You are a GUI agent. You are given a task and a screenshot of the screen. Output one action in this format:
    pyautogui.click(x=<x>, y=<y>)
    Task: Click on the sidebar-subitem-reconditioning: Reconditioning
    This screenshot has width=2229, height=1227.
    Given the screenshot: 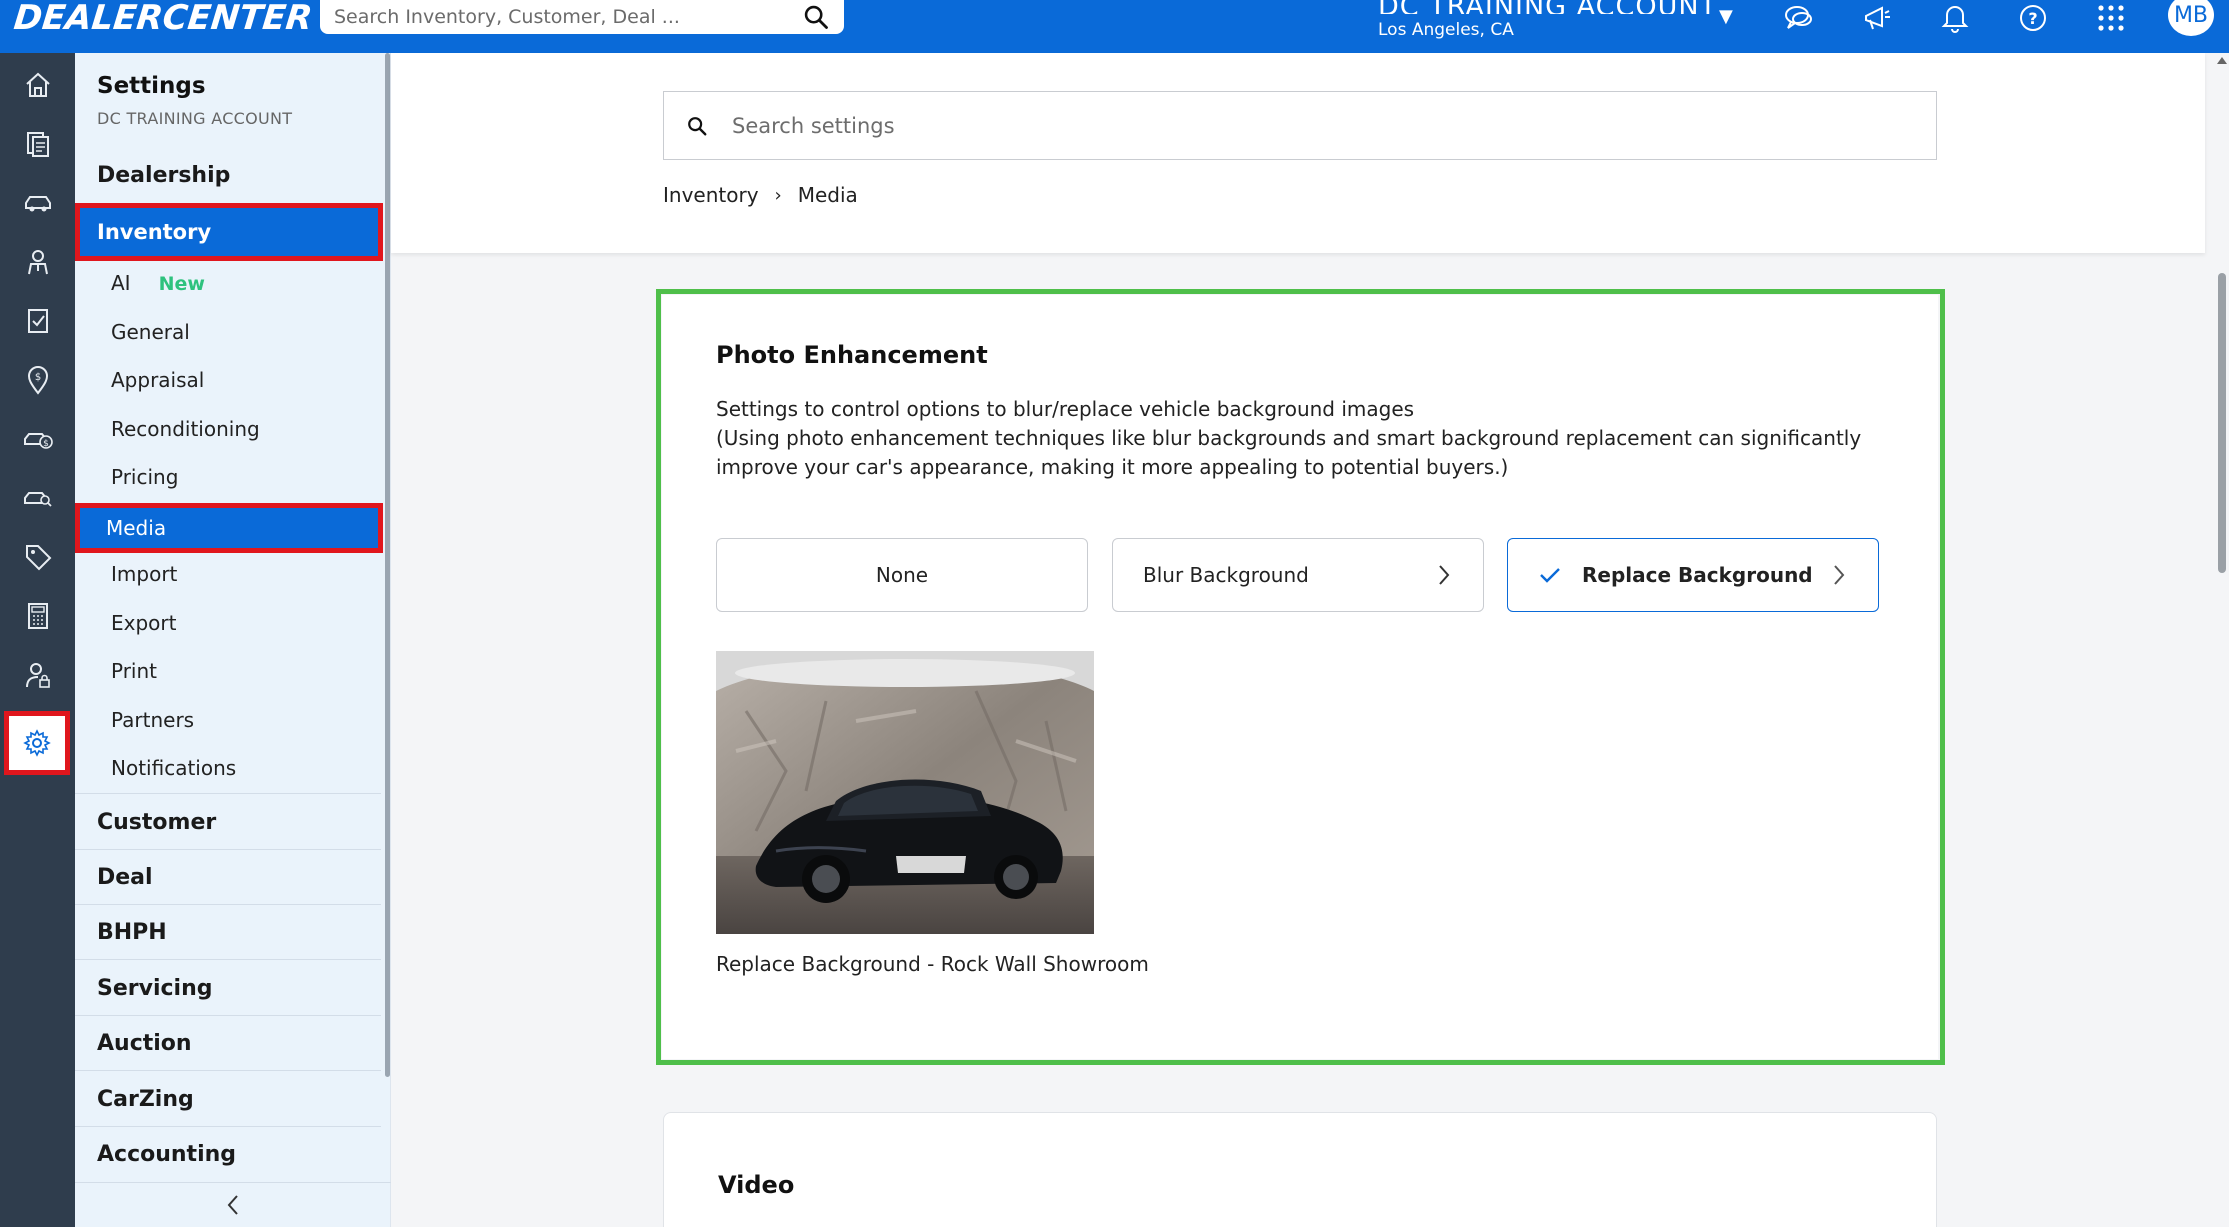 What is the action you would take?
    pyautogui.click(x=185, y=429)
    